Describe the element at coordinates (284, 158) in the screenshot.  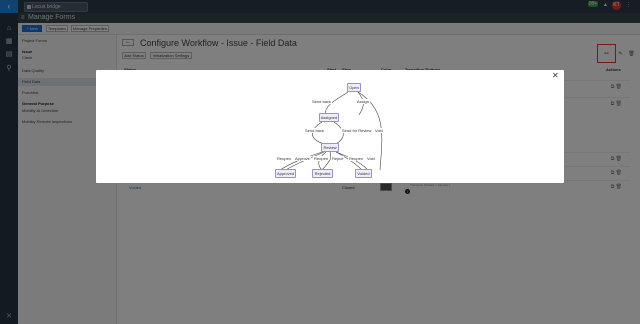
I see `edge-label-reopen: Reopen` at that location.